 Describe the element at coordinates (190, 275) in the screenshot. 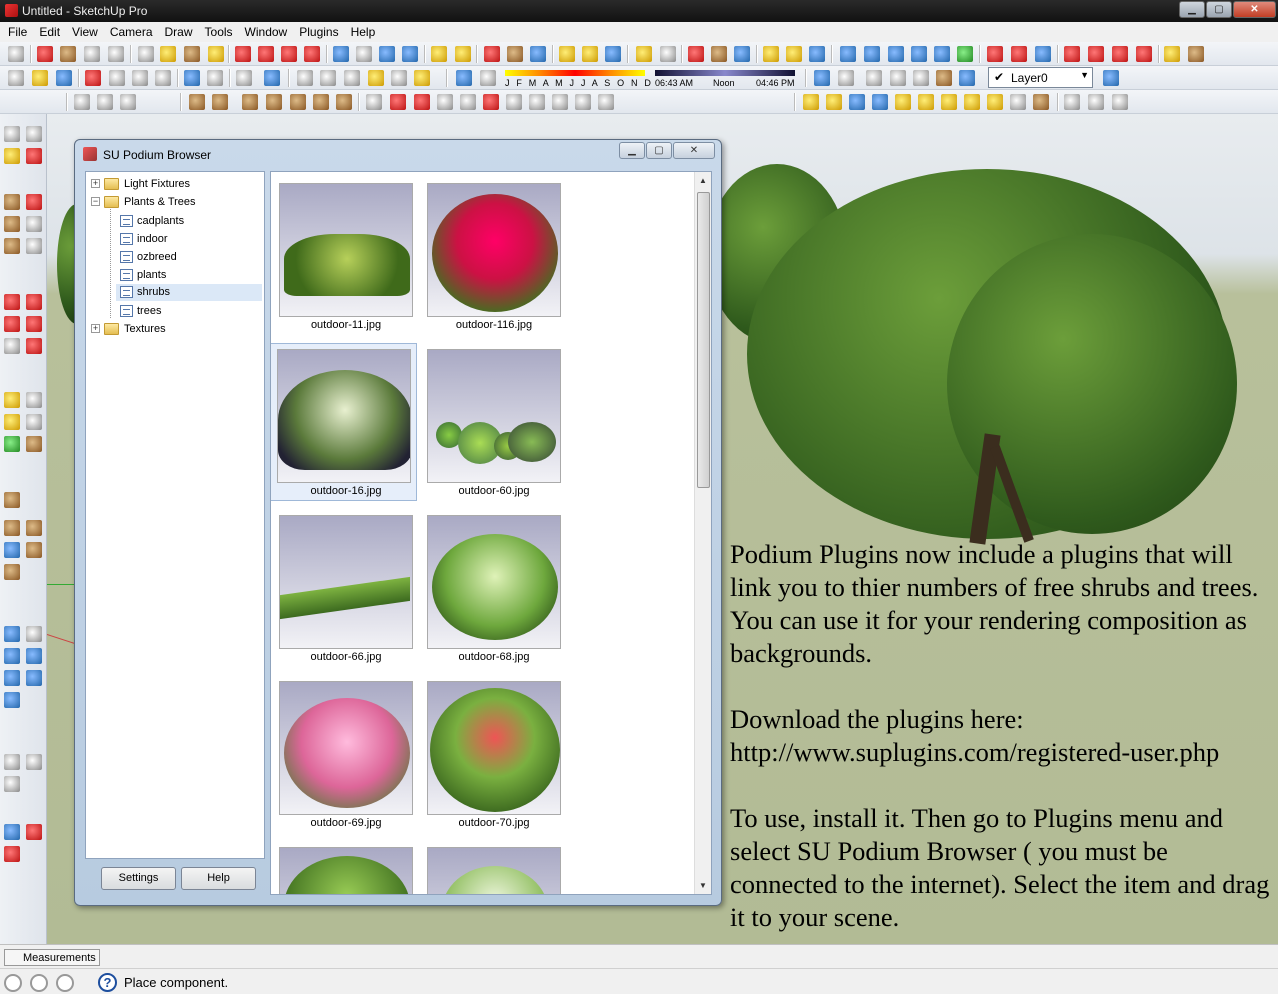

I see `tree-node-plants: plants` at that location.